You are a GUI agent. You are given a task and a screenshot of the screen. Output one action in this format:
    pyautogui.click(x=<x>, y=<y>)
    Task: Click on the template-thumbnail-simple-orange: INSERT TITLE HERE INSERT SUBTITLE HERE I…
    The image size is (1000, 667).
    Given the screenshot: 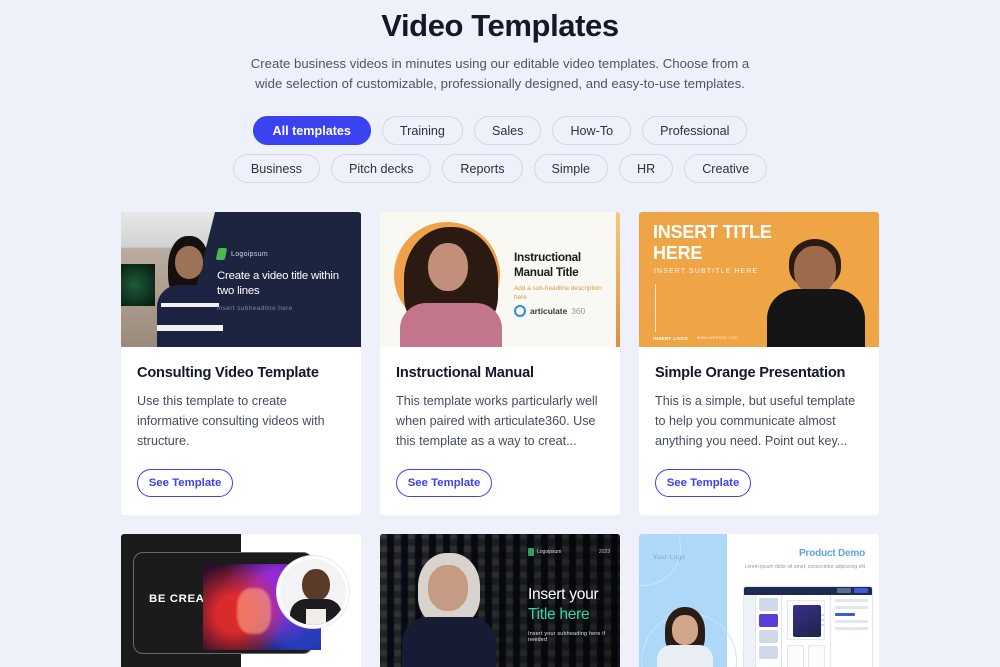 What is the action you would take?
    pyautogui.click(x=759, y=279)
    